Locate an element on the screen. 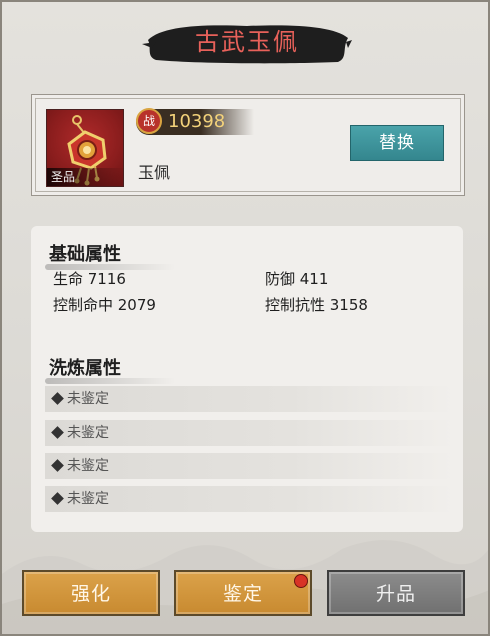 Image resolution: width=490 pixels, height=636 pixels. stat-hp: 生命 7116 is located at coordinates (89, 279).